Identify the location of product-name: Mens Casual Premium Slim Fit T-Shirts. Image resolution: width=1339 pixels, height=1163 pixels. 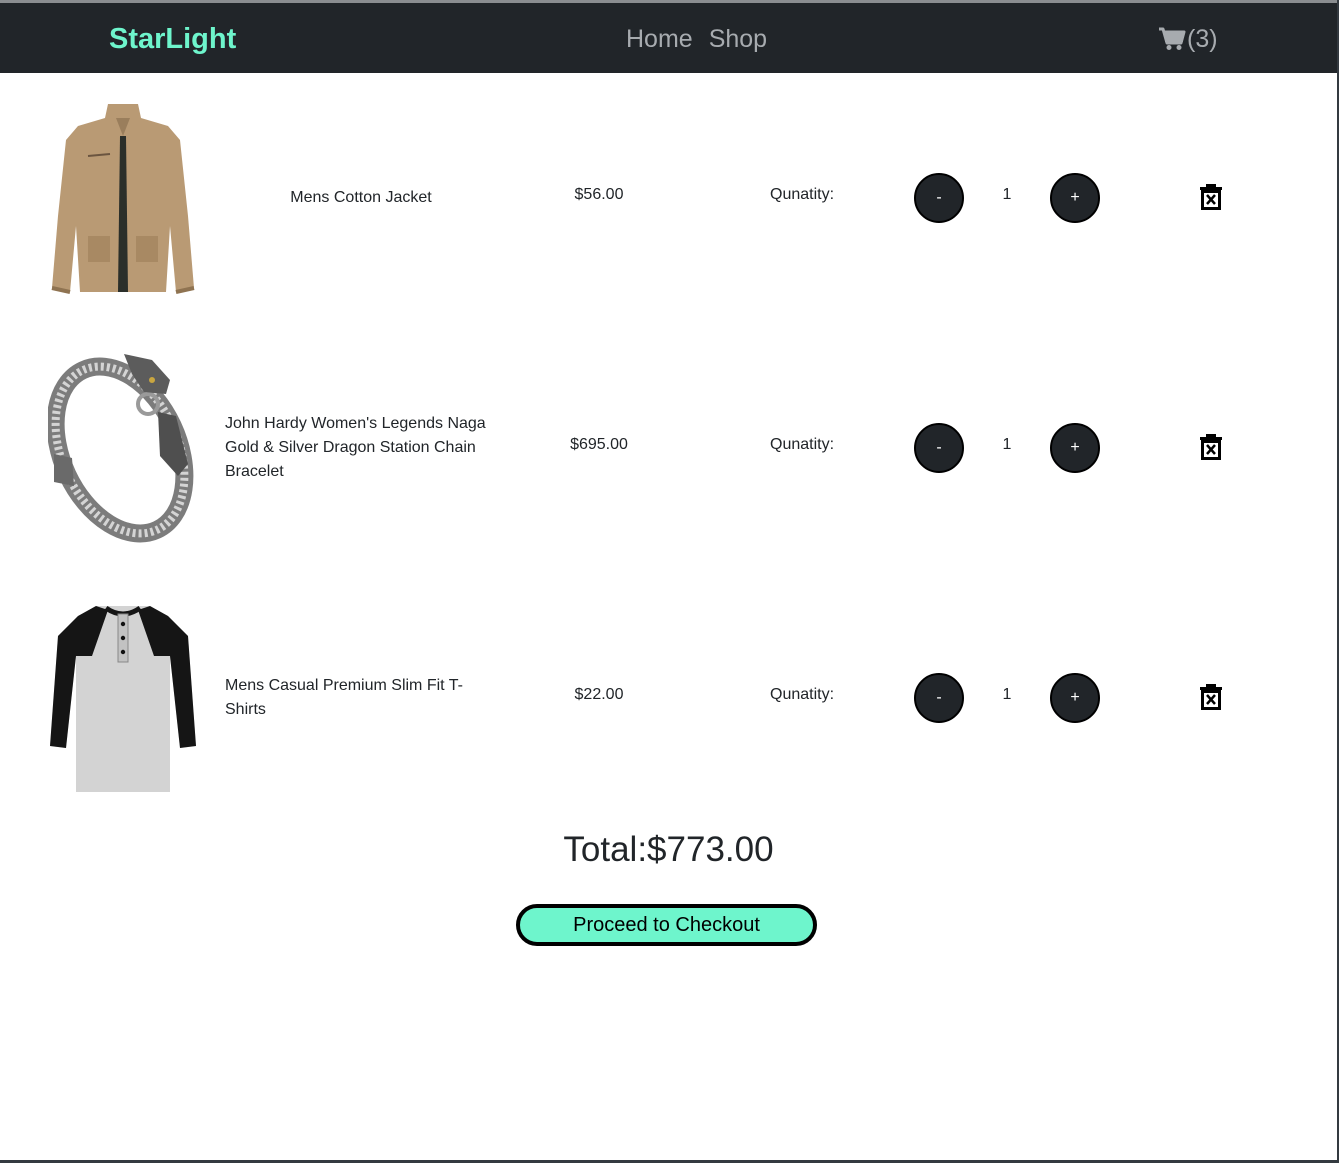
(344, 697).